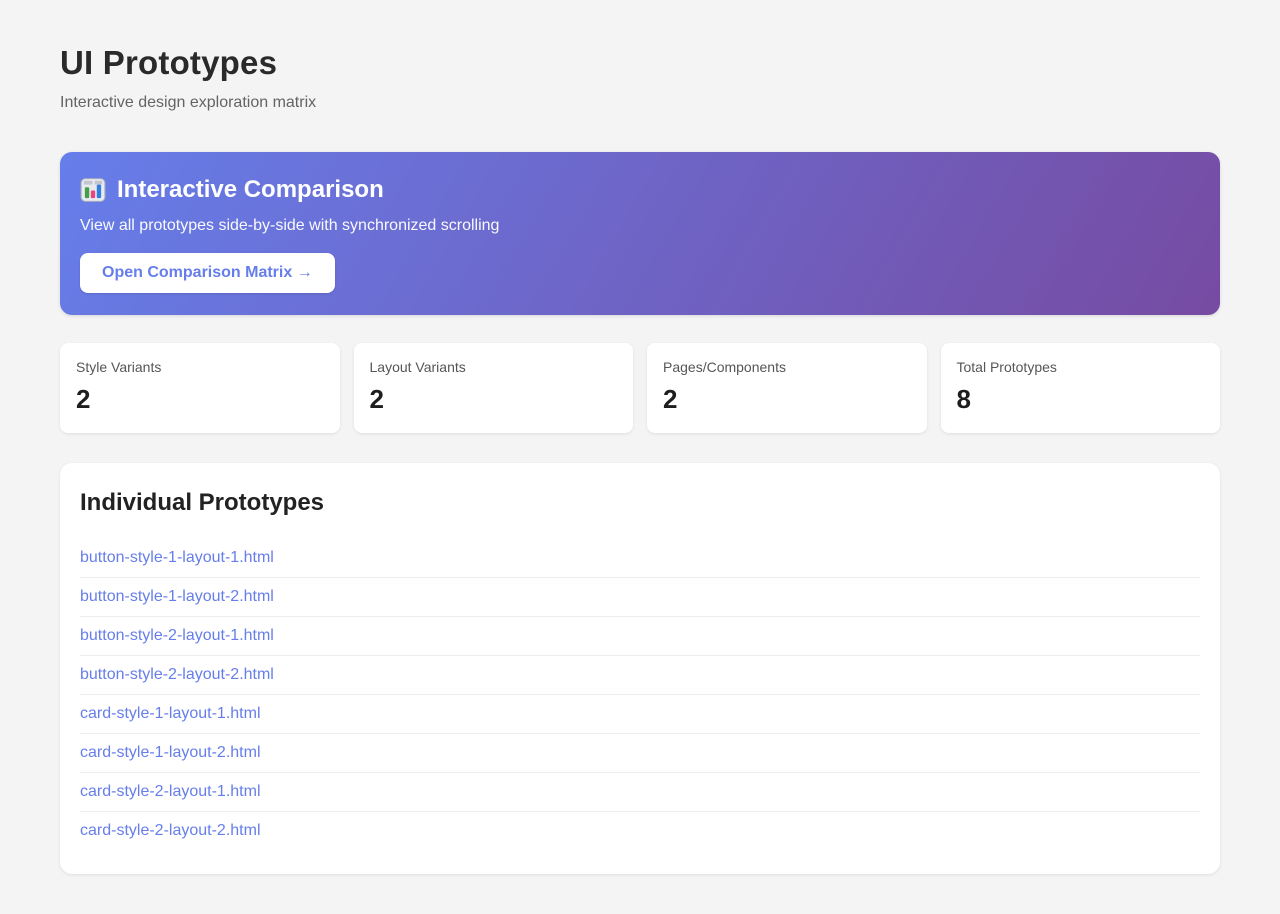 The image size is (1280, 914). I want to click on prototype-link: button-style-1-layout-2.html, so click(640, 597).